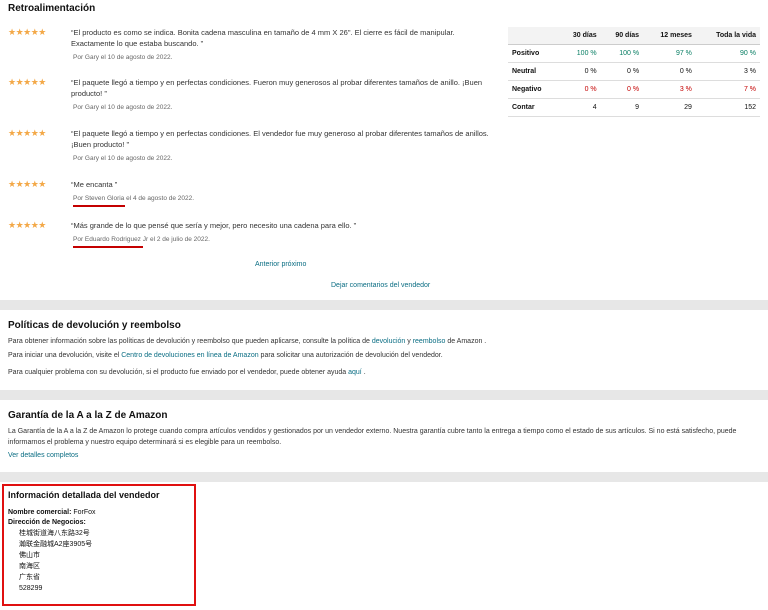 The height and width of the screenshot is (610, 768). I want to click on table-row: Contar 4 9 29 152, so click(634, 107).